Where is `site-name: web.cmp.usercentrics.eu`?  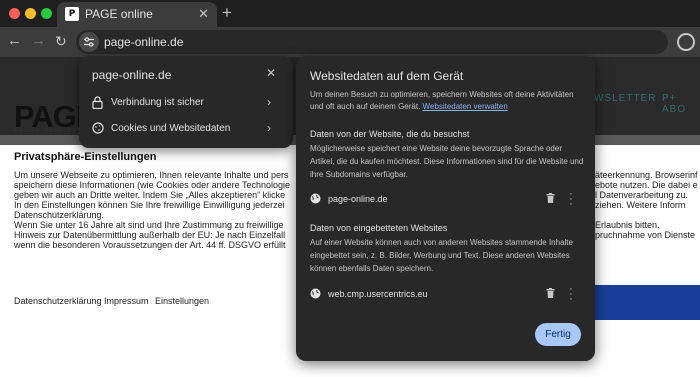 site-name: web.cmp.usercentrics.eu is located at coordinates (378, 294).